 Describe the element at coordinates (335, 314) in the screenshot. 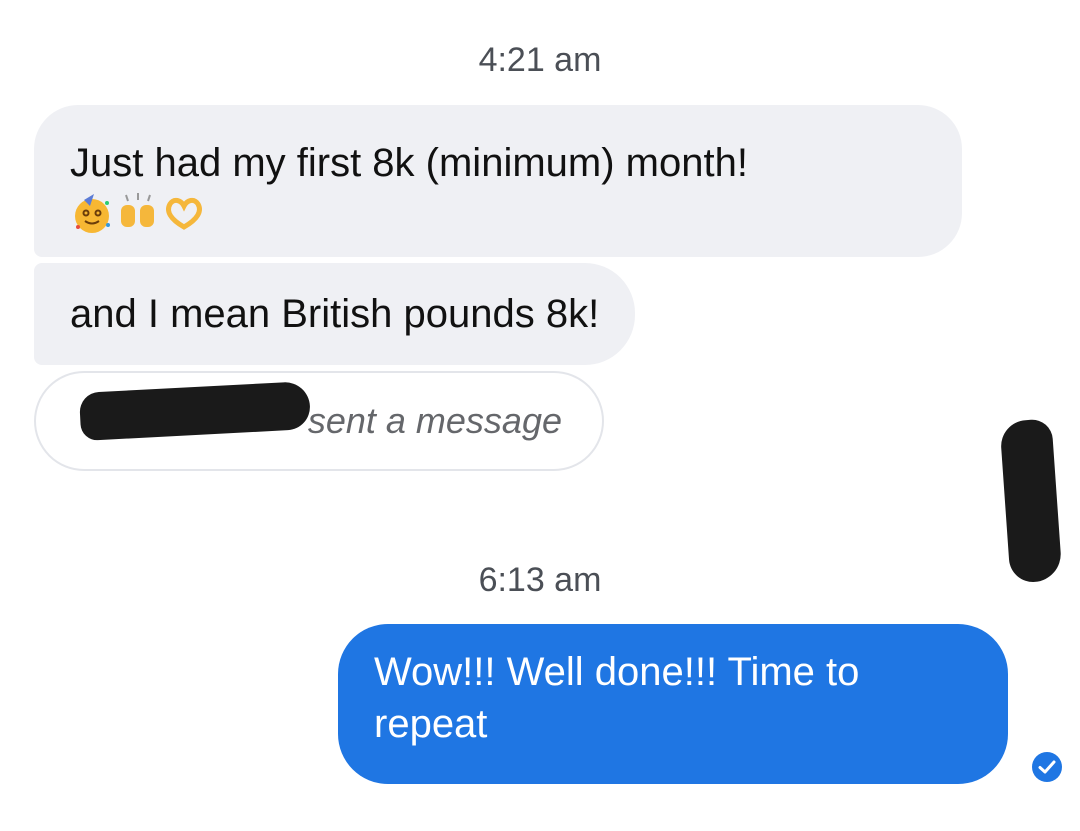

I see `incoming-message: and I mean British pounds 8k!` at that location.